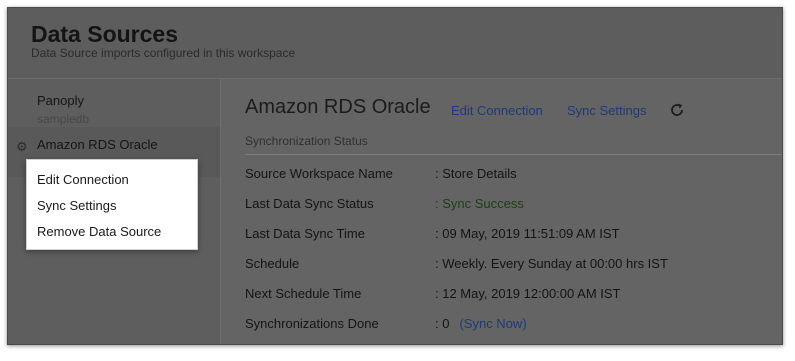 Image resolution: width=795 pixels, height=361 pixels. I want to click on menu-item-edit-connection: Edit Connection, so click(83, 179).